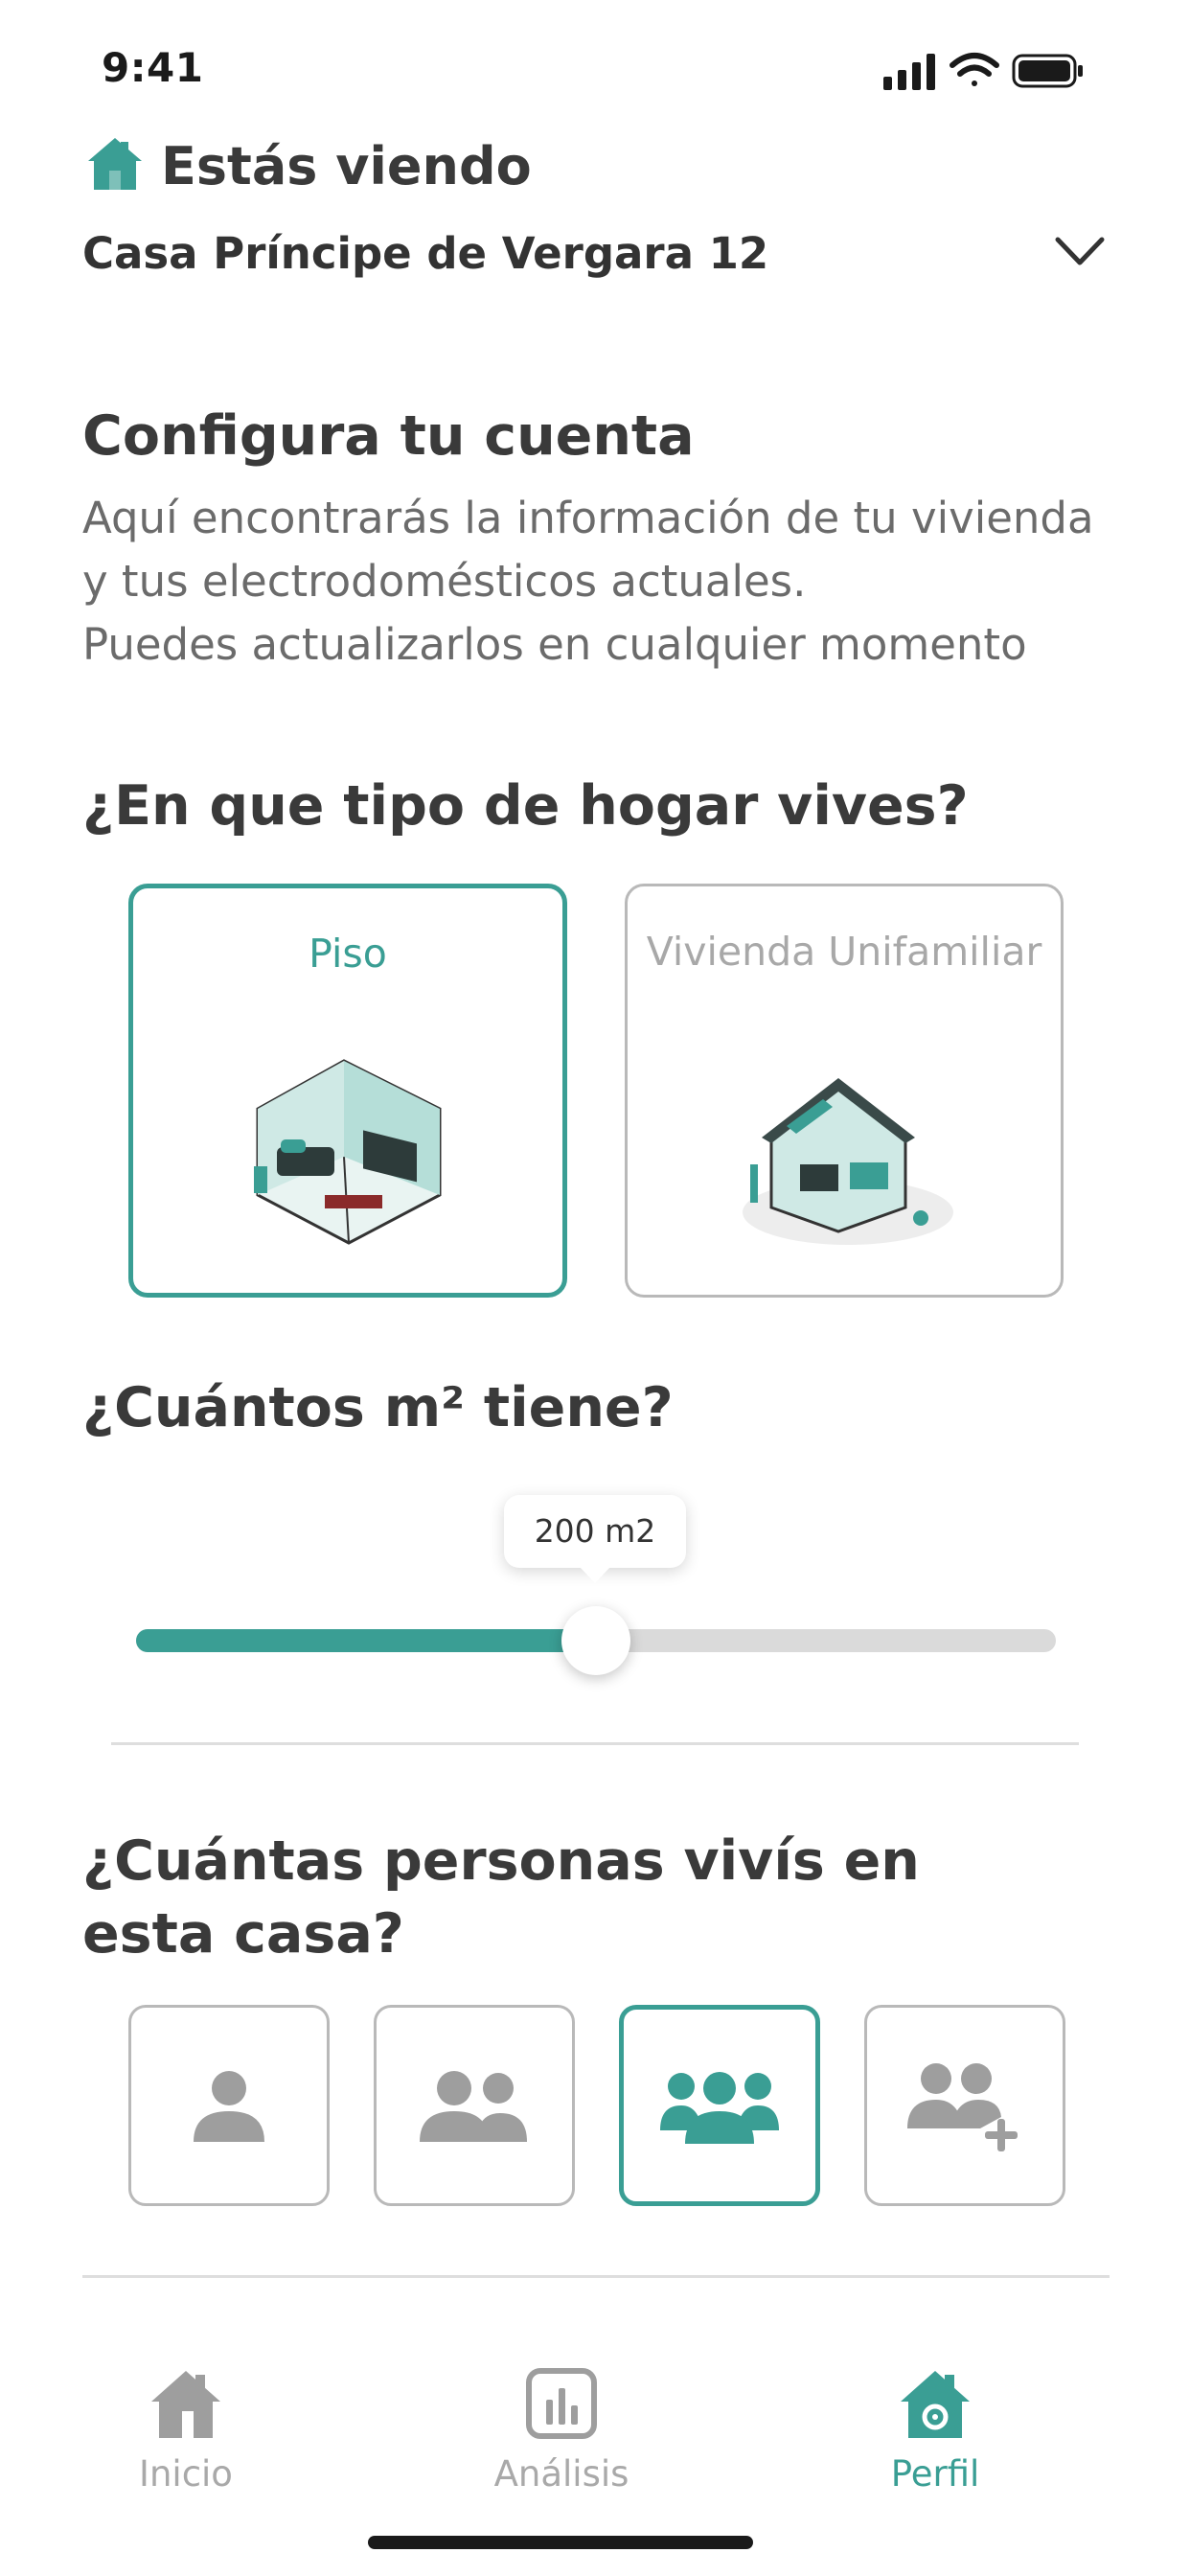 The height and width of the screenshot is (2576, 1190). Describe the element at coordinates (595, 1575) in the screenshot. I see `tooltip-arrow` at that location.